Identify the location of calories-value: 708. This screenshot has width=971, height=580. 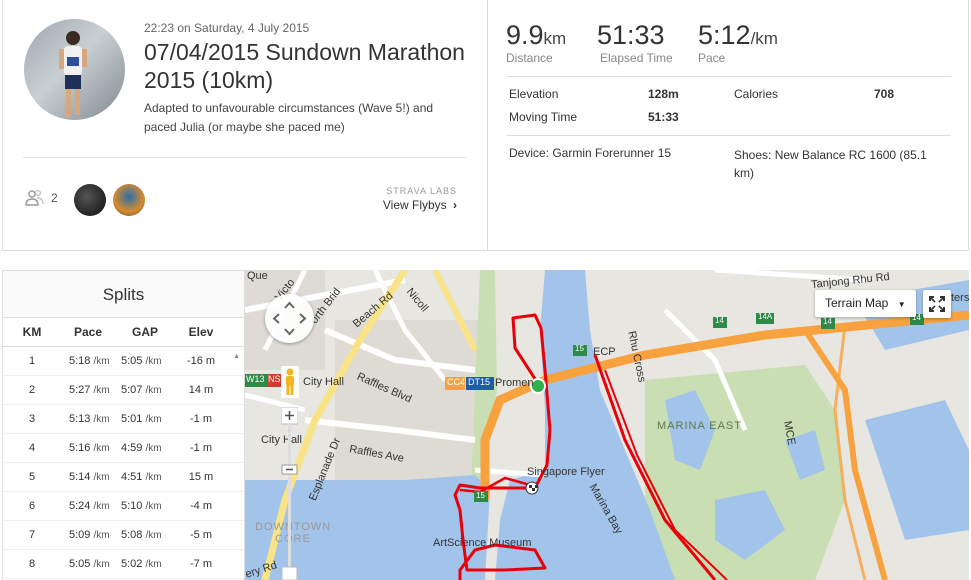
(884, 94).